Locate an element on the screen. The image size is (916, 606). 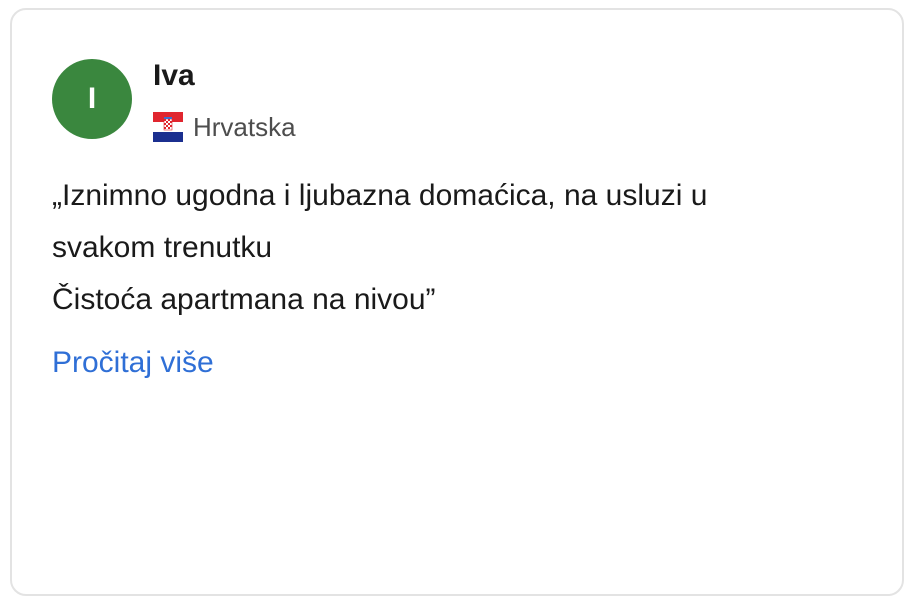
country-label: Hrvatska is located at coordinates (244, 127).